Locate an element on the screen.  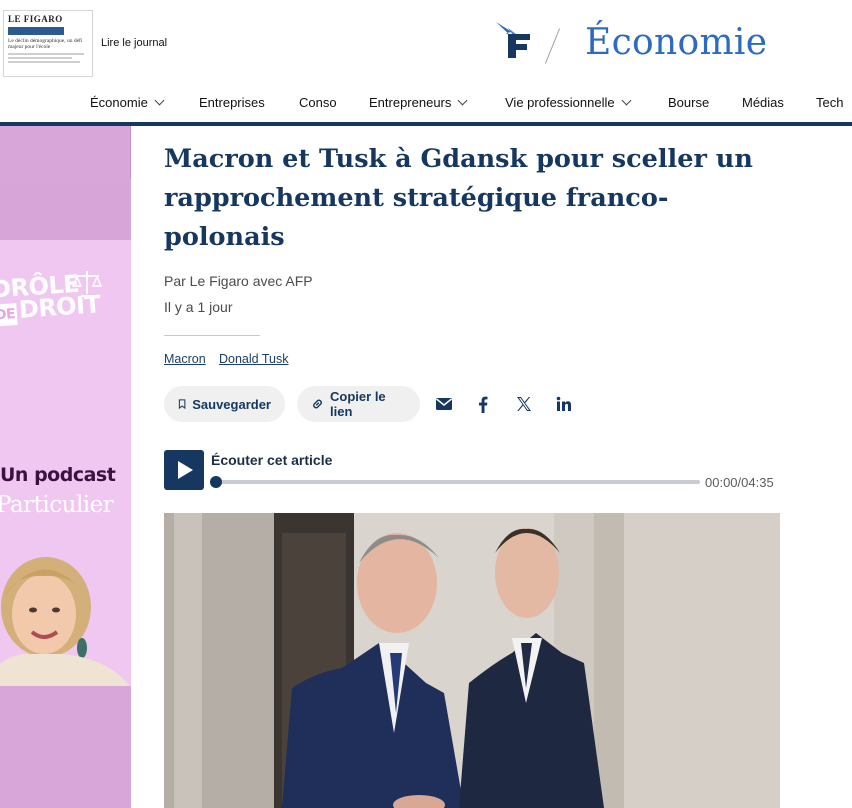
save-button: Sauvegarder is located at coordinates (224, 404).